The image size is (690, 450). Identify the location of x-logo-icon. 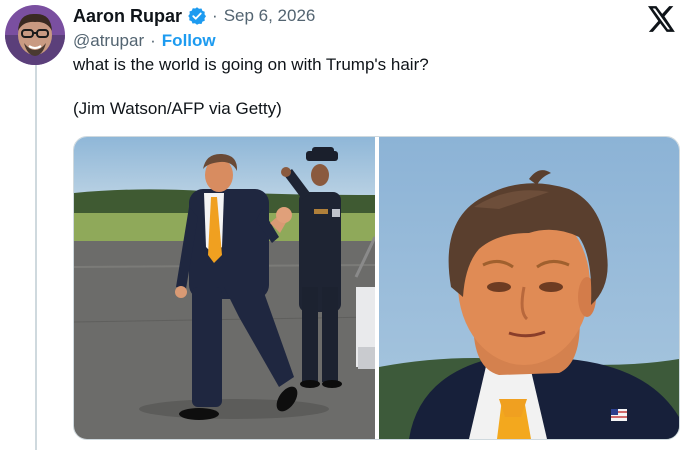
(662, 19).